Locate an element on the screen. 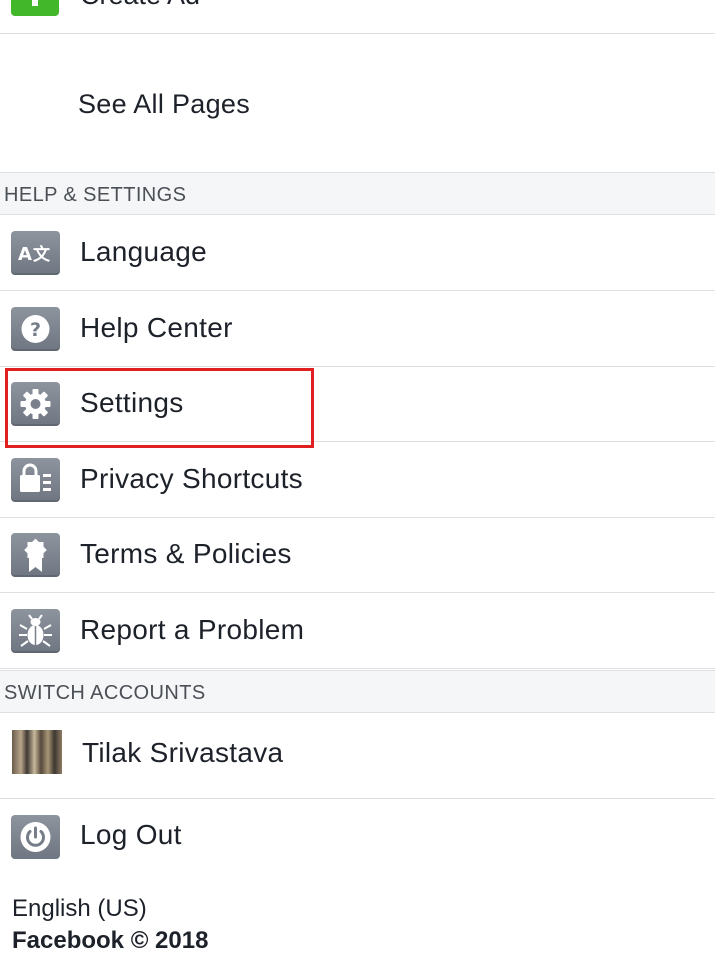 The image size is (715, 977). language-icon: A 文 is located at coordinates (35, 253).